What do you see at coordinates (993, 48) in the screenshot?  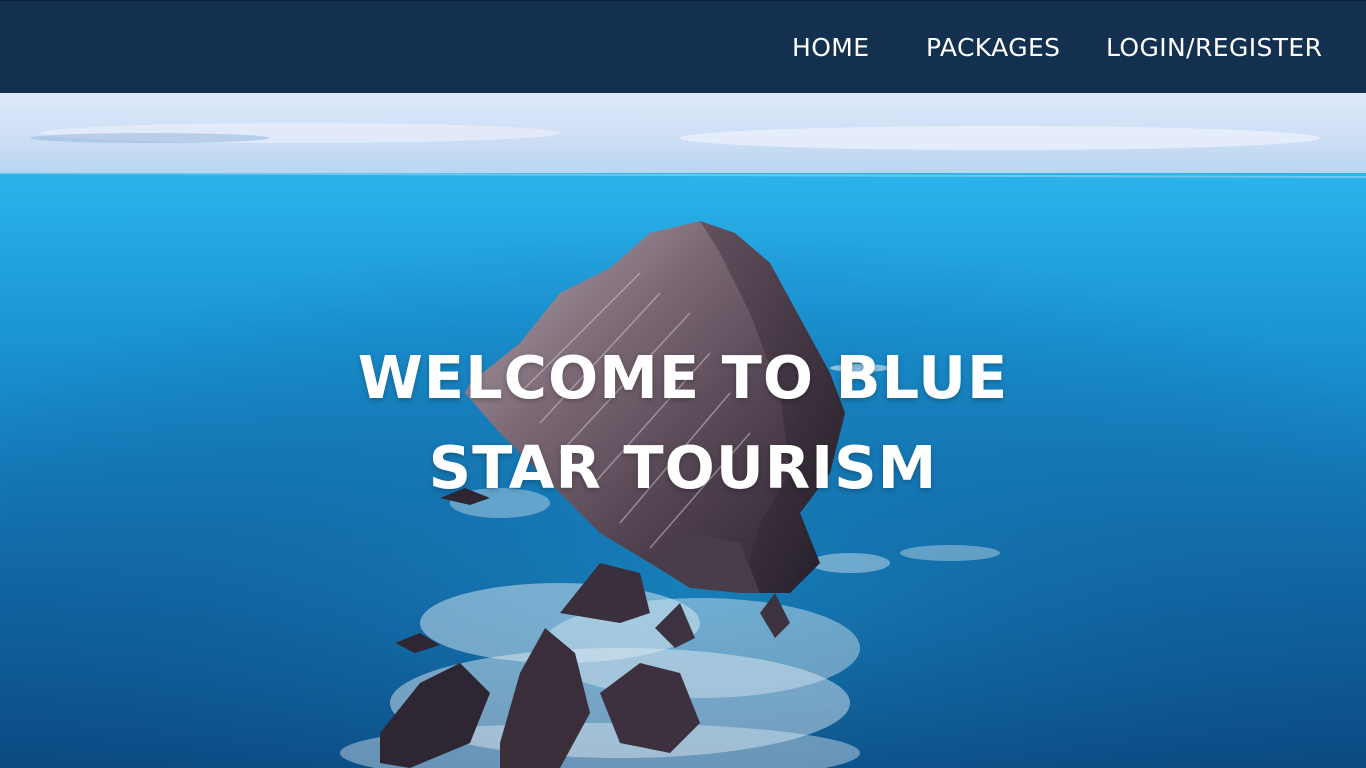 I see `nav-packages-link: PACKAGES` at bounding box center [993, 48].